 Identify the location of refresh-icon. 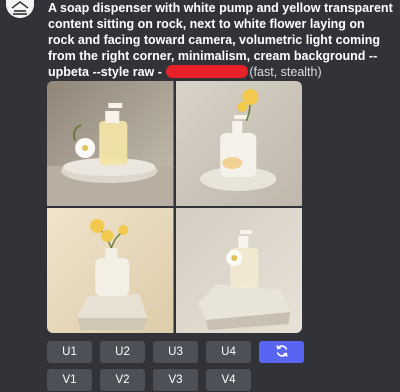
(282, 352).